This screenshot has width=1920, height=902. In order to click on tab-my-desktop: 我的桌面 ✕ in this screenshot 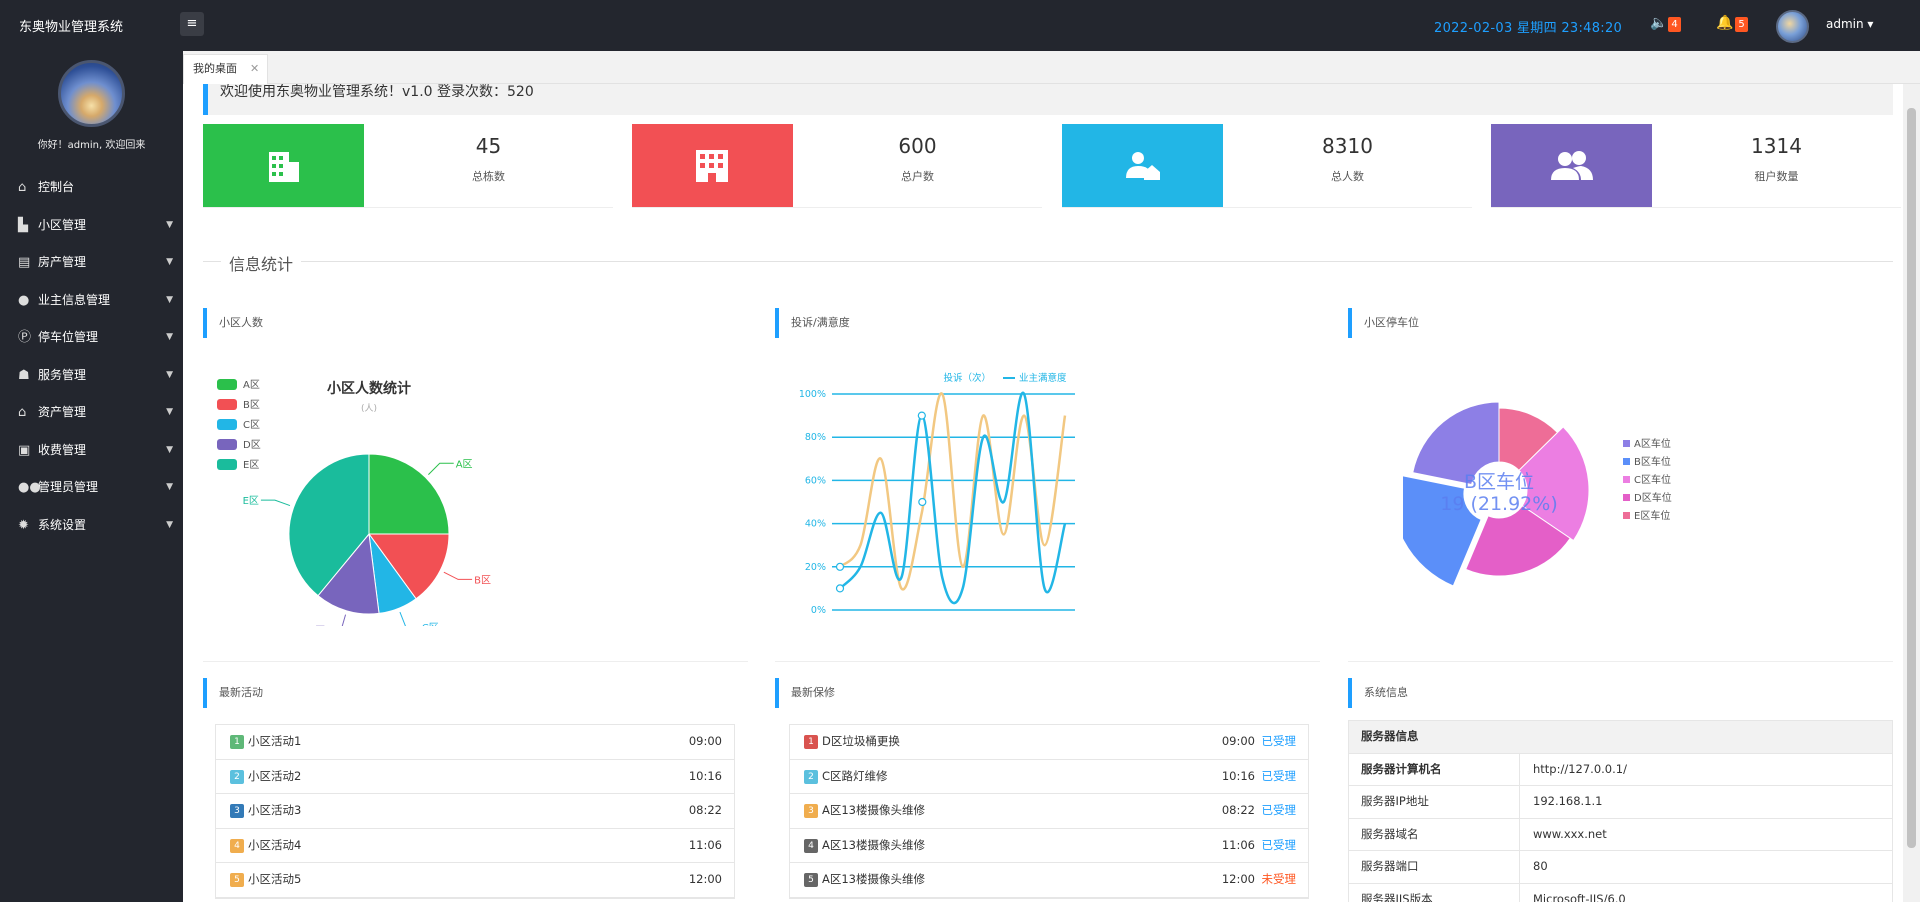, I will do `click(225, 69)`.